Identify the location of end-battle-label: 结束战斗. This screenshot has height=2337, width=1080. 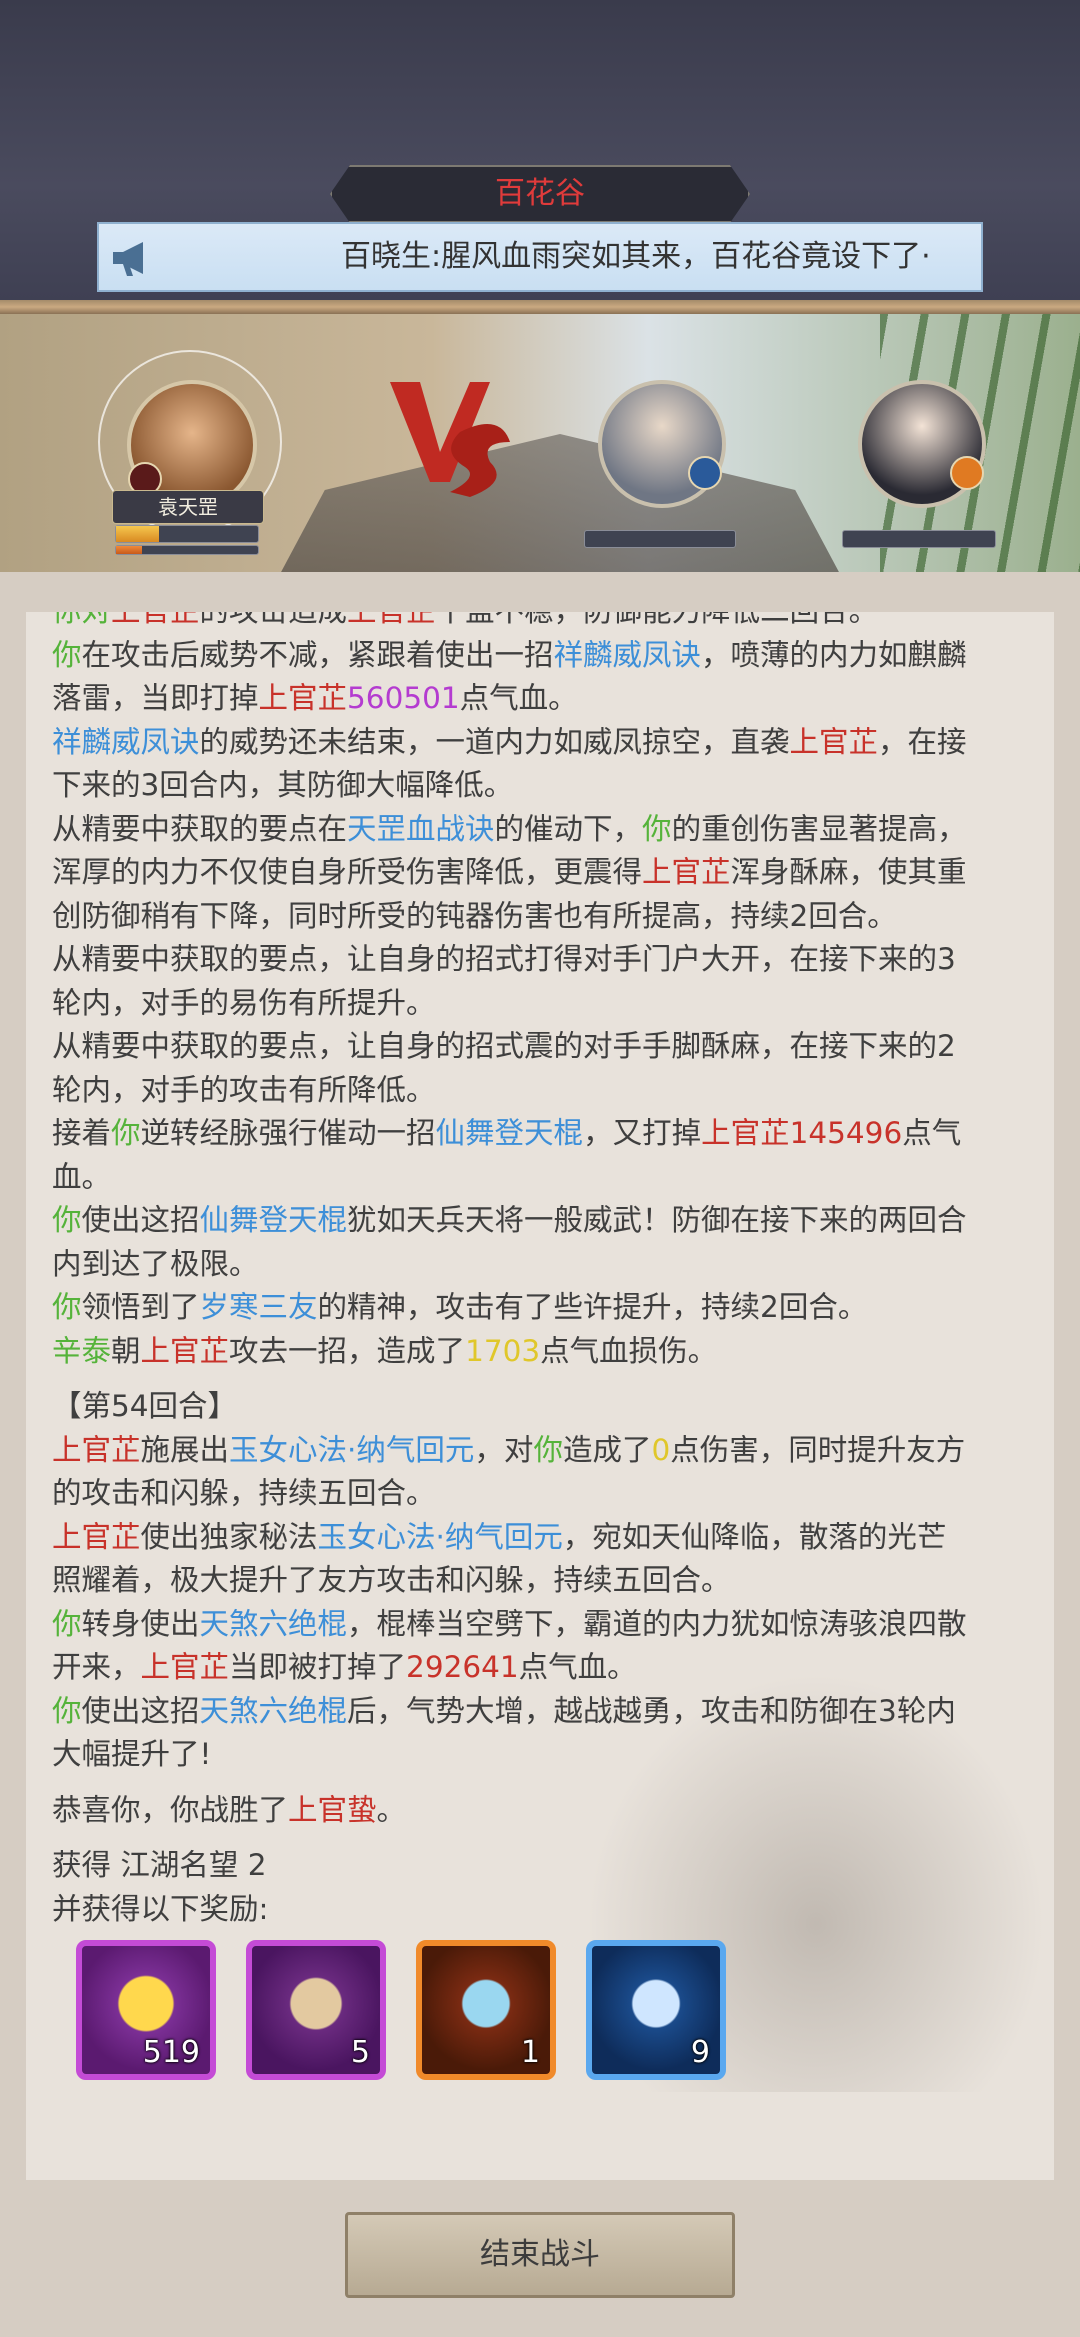
(540, 2254).